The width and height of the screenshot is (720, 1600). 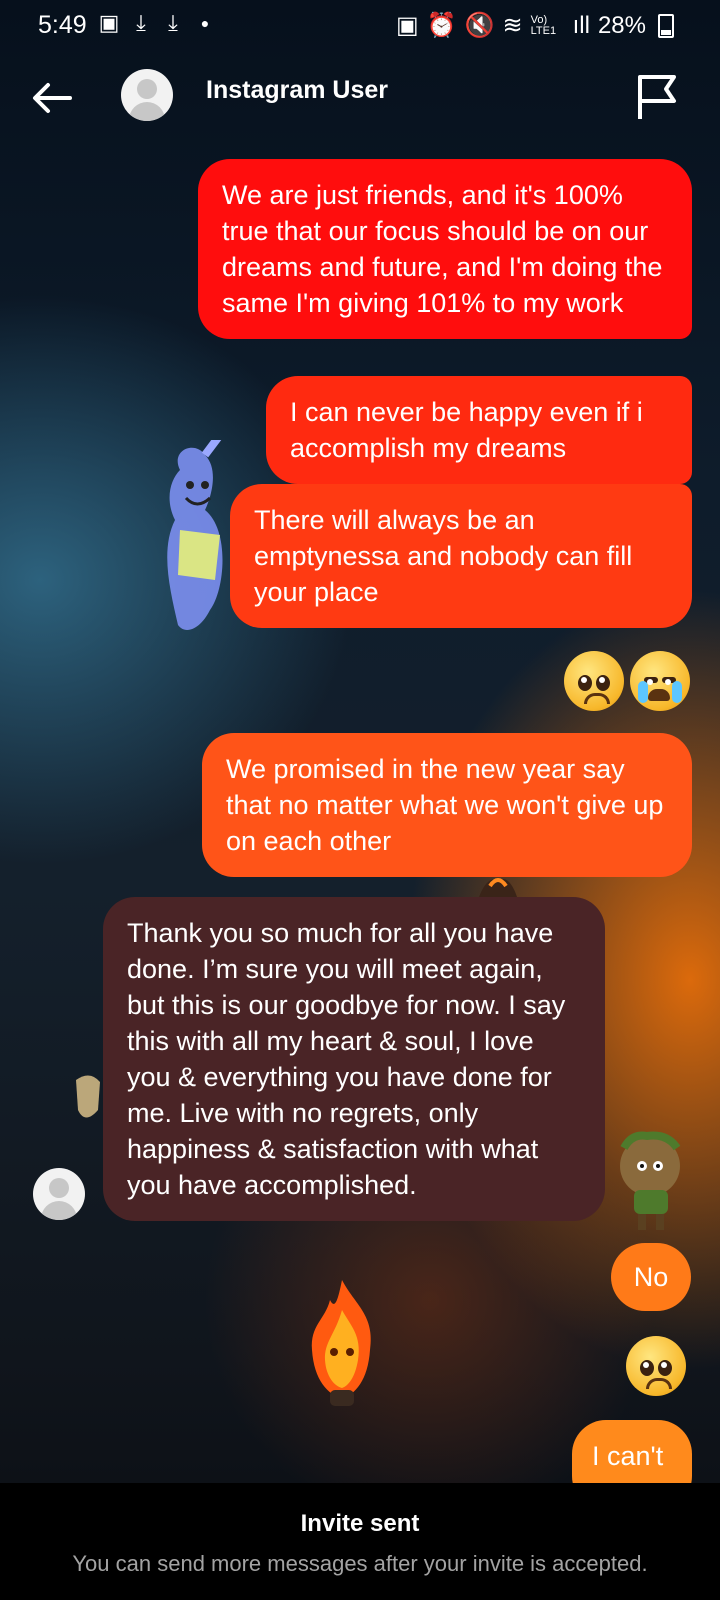 What do you see at coordinates (581, 25) in the screenshot?
I see `signal-icon: ıll` at bounding box center [581, 25].